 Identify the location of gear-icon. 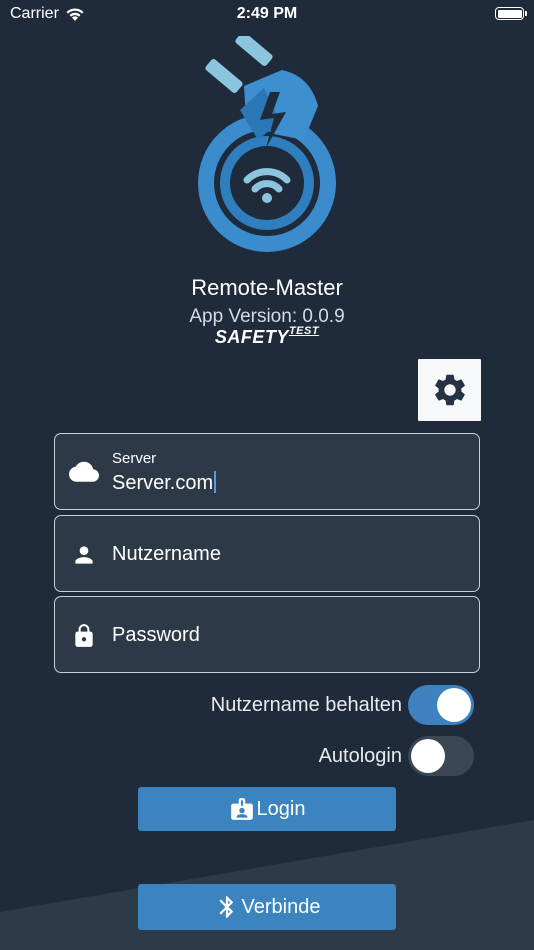
(449, 390).